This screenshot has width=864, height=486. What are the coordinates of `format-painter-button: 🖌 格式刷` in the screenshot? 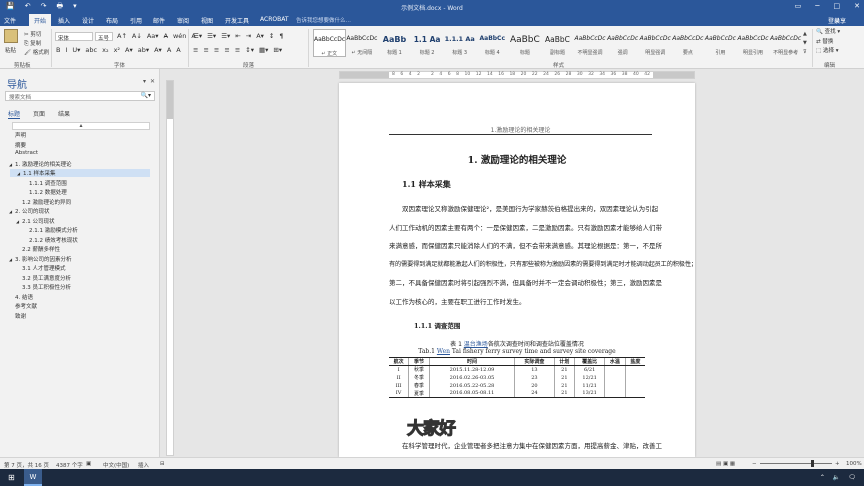 It's located at (36, 52).